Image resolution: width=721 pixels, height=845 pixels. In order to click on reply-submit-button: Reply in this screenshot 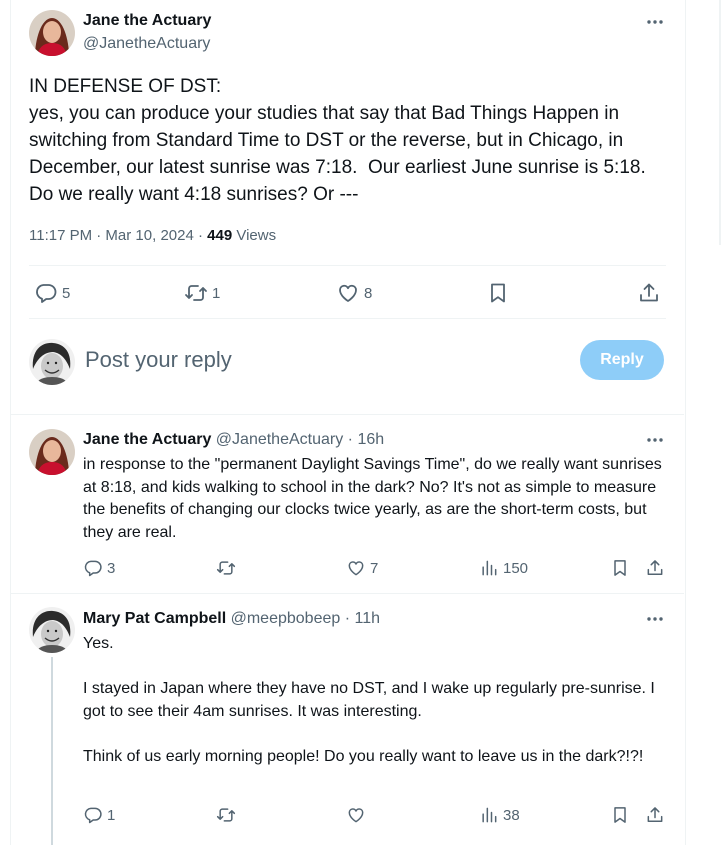, I will do `click(622, 360)`.